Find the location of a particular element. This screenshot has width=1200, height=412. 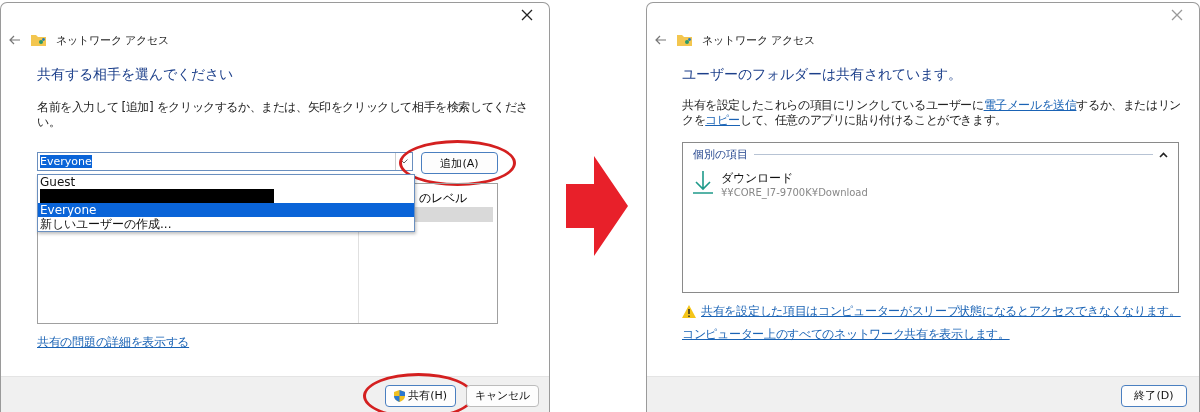

warning-icon is located at coordinates (689, 311).